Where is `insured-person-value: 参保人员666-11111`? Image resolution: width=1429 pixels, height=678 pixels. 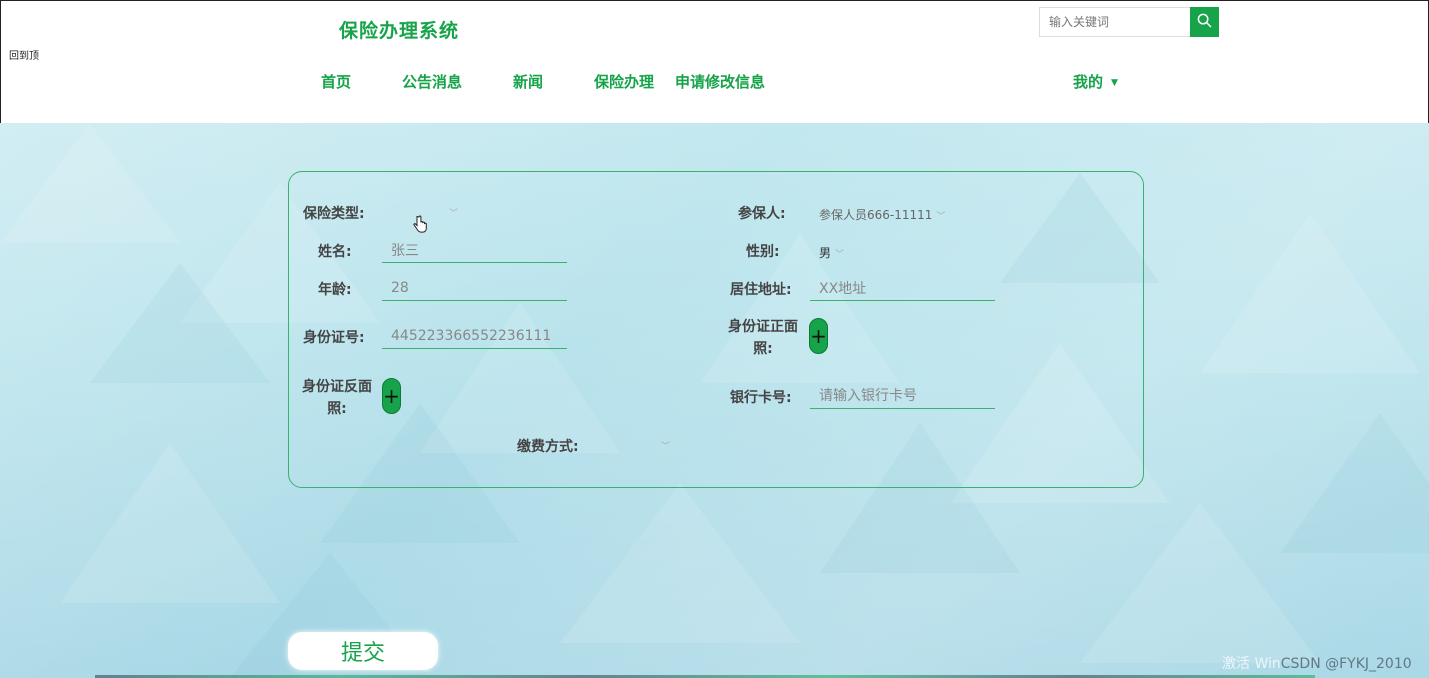 insured-person-value: 参保人员666-11111 is located at coordinates (876, 215).